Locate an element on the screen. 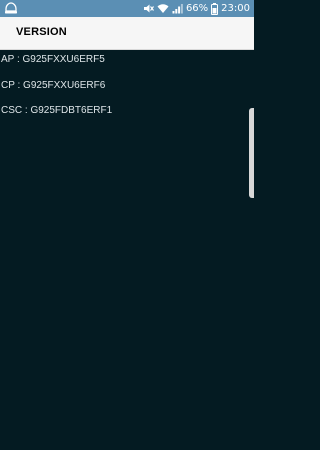 This screenshot has height=450, width=320. wifi-icon is located at coordinates (163, 8).